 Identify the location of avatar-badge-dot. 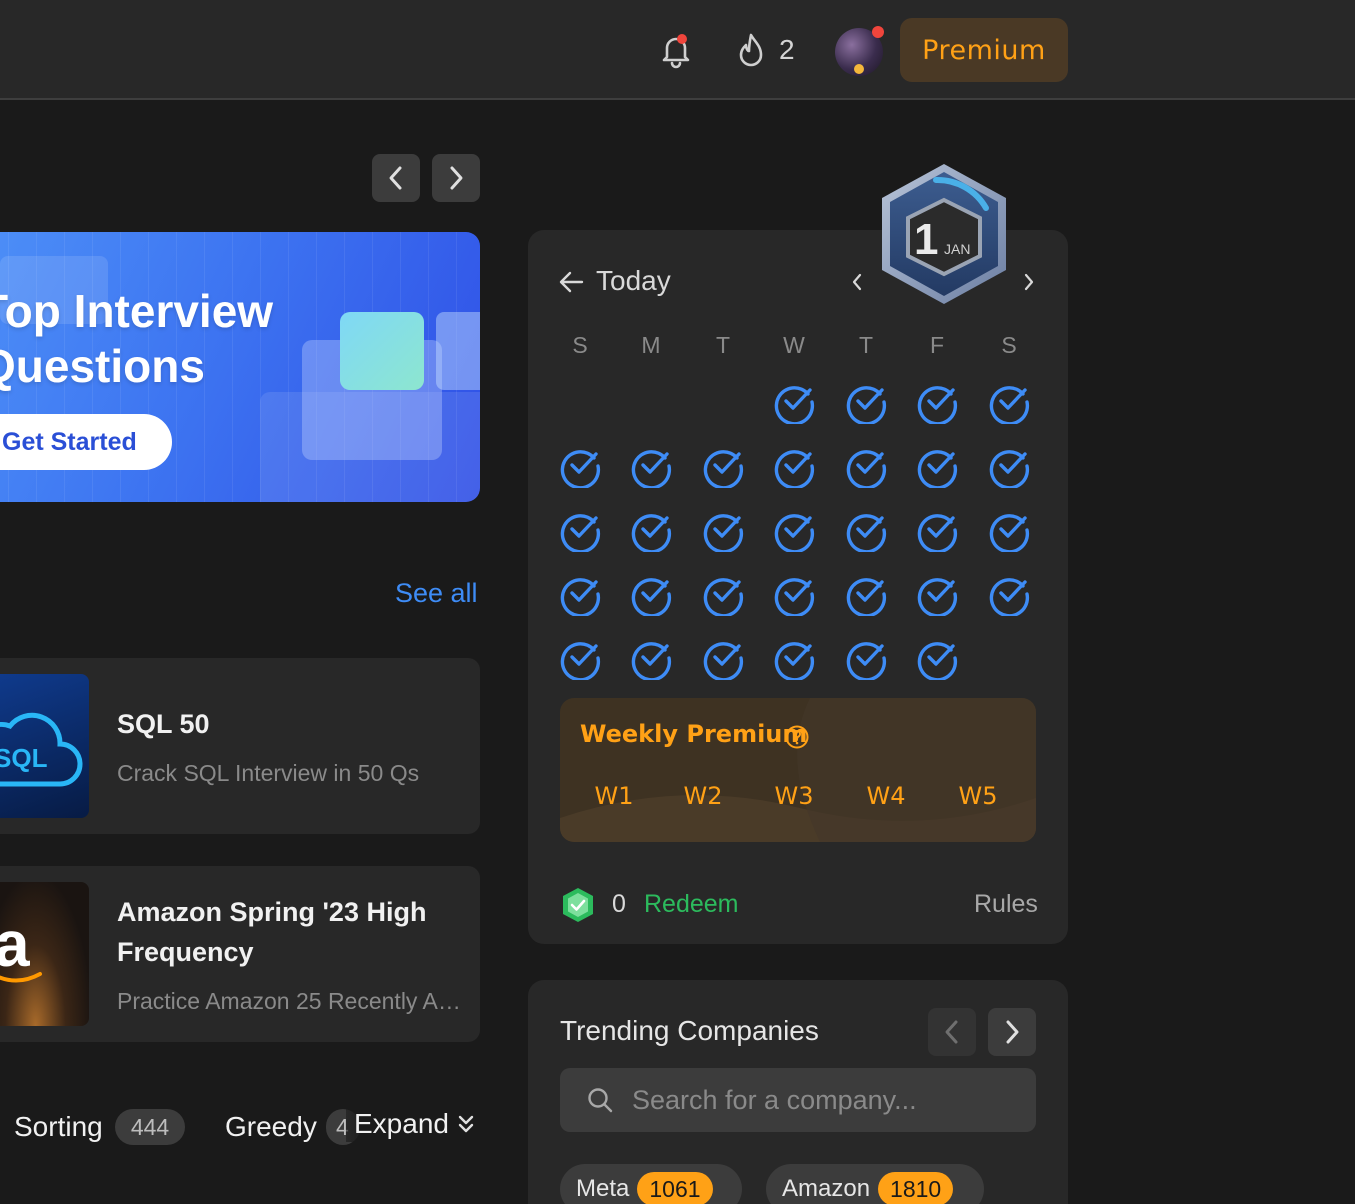
(859, 69).